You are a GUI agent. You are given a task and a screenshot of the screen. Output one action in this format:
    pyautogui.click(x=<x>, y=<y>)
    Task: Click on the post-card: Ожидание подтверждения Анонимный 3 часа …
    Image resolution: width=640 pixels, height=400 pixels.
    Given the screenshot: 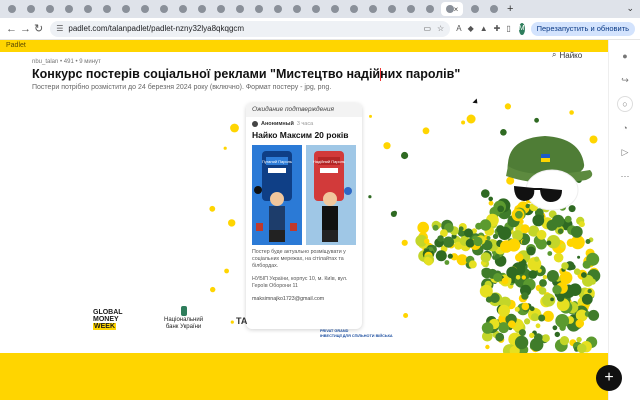 What is the action you would take?
    pyautogui.click(x=304, y=216)
    